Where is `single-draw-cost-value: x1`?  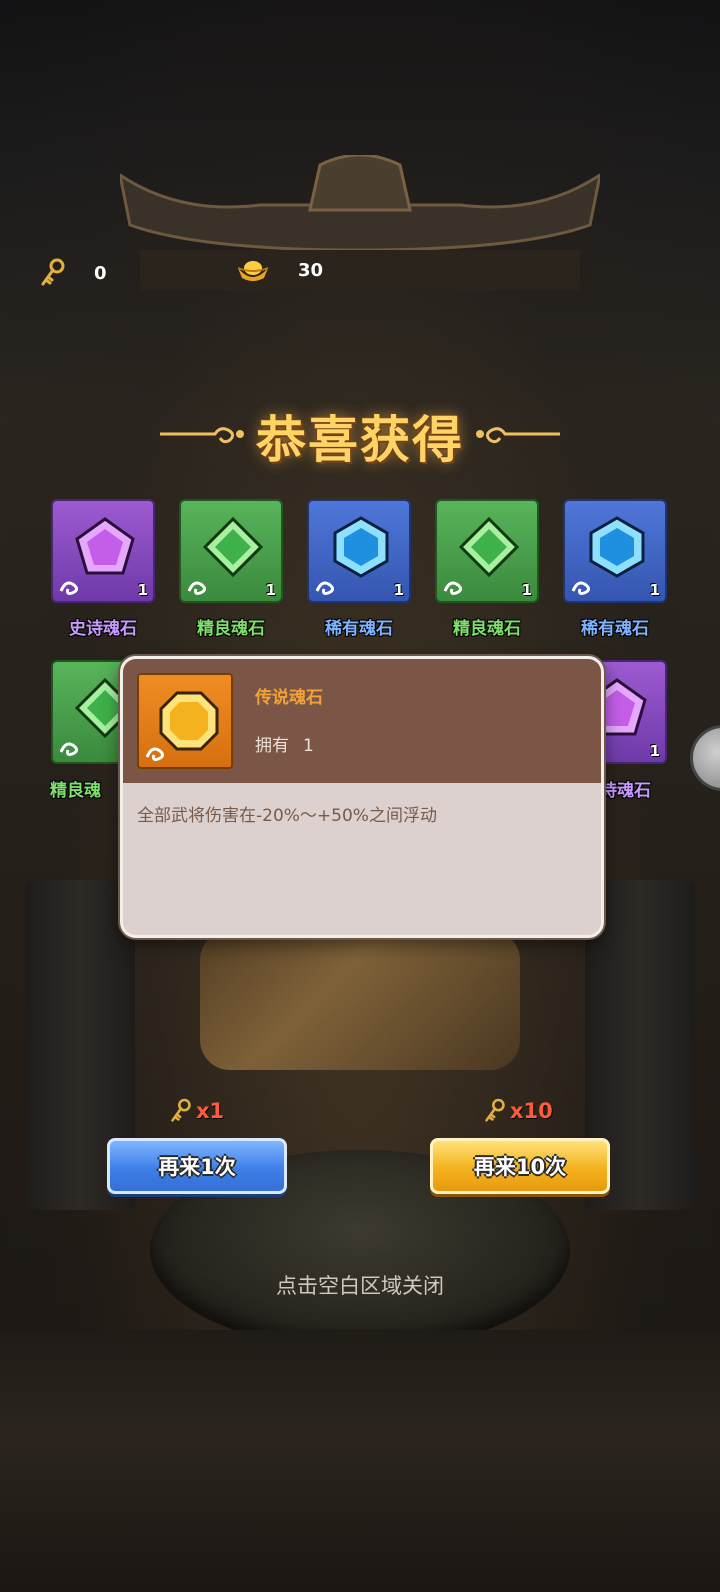
single-draw-cost-value: x1 is located at coordinates (210, 1111).